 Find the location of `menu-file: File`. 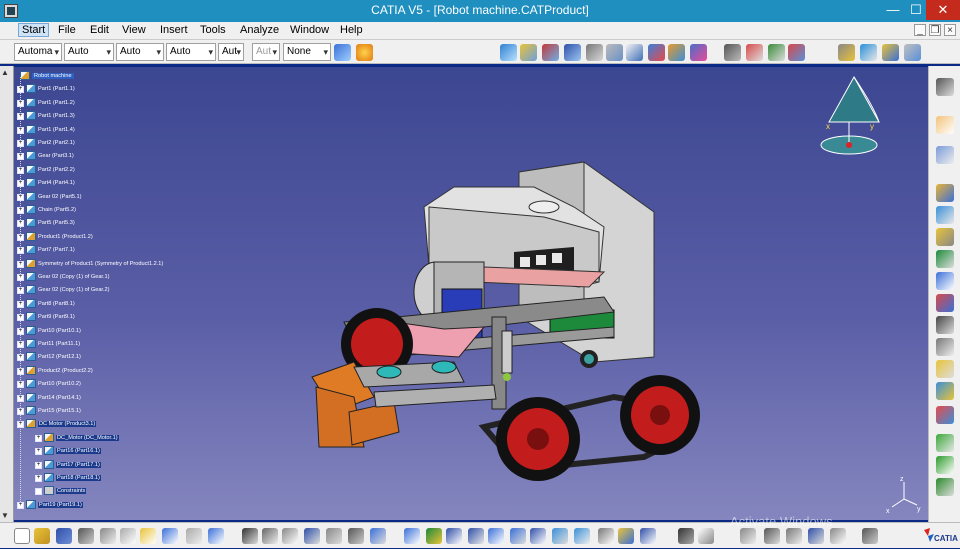

menu-file: File is located at coordinates (67, 30).